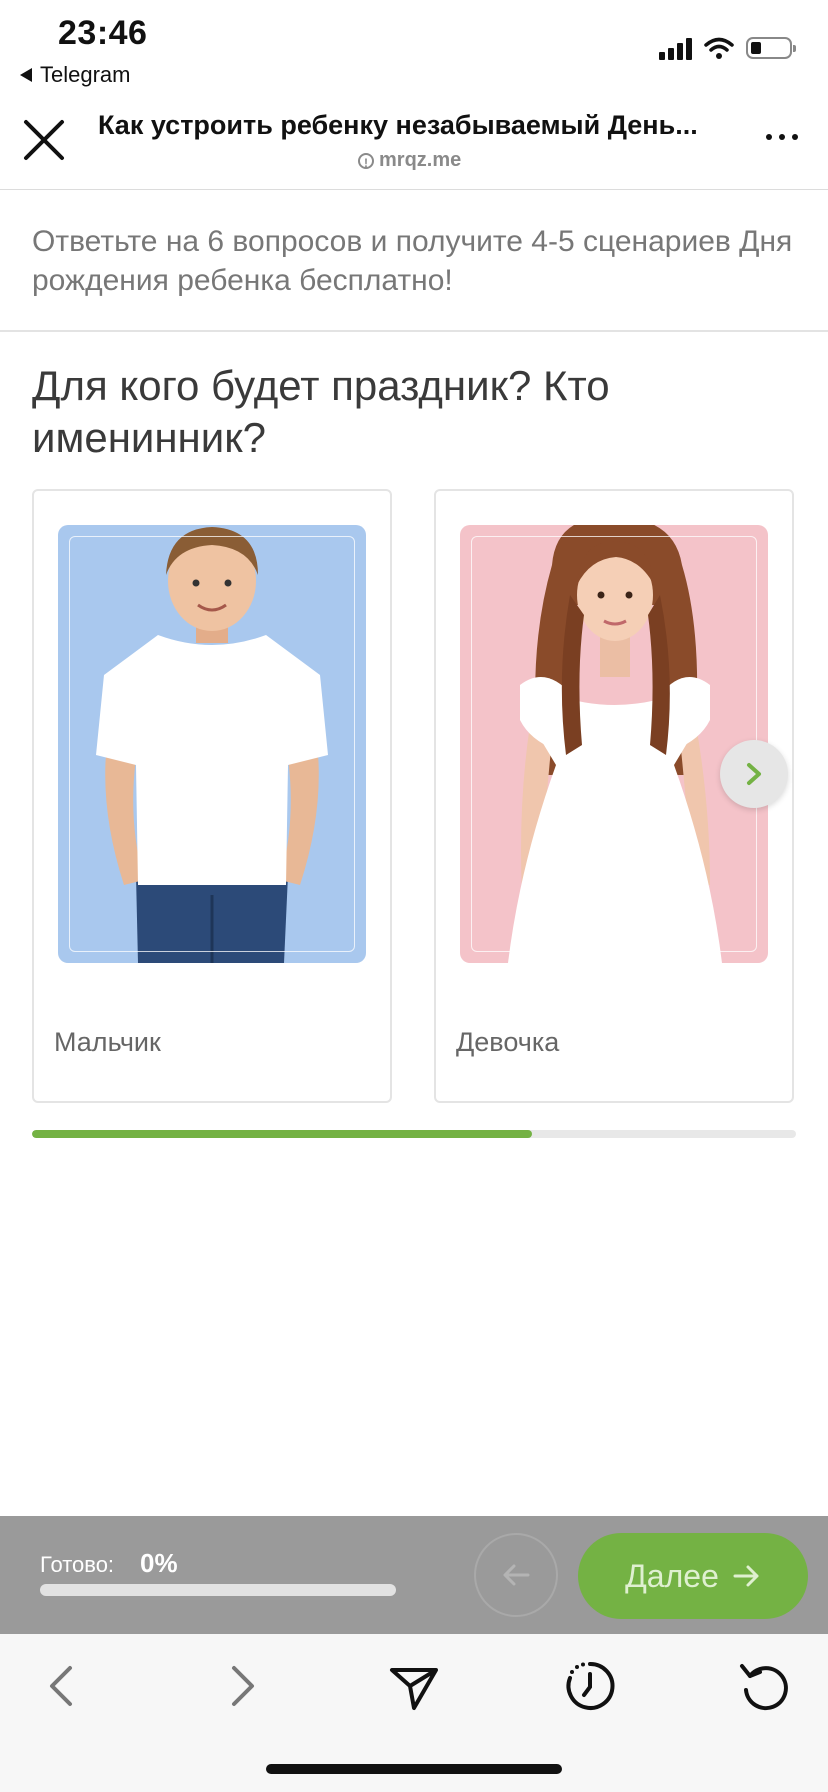 Image resolution: width=828 pixels, height=1792 pixels. I want to click on close-icon, so click(44, 140).